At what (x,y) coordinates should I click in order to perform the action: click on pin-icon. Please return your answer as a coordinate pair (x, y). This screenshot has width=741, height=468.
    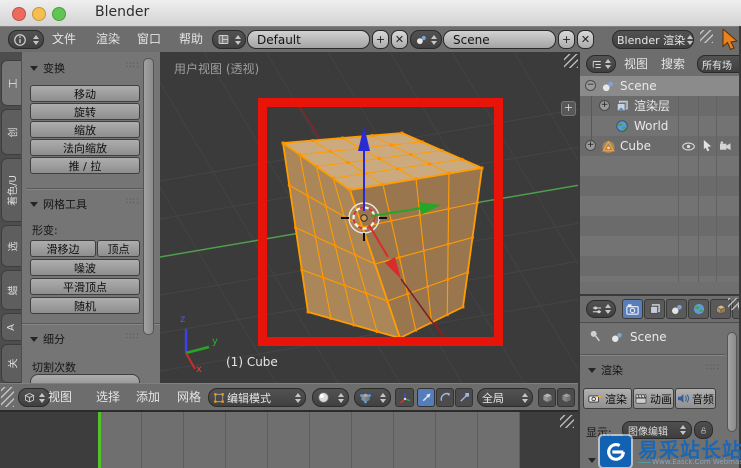
    Looking at the image, I should click on (595, 336).